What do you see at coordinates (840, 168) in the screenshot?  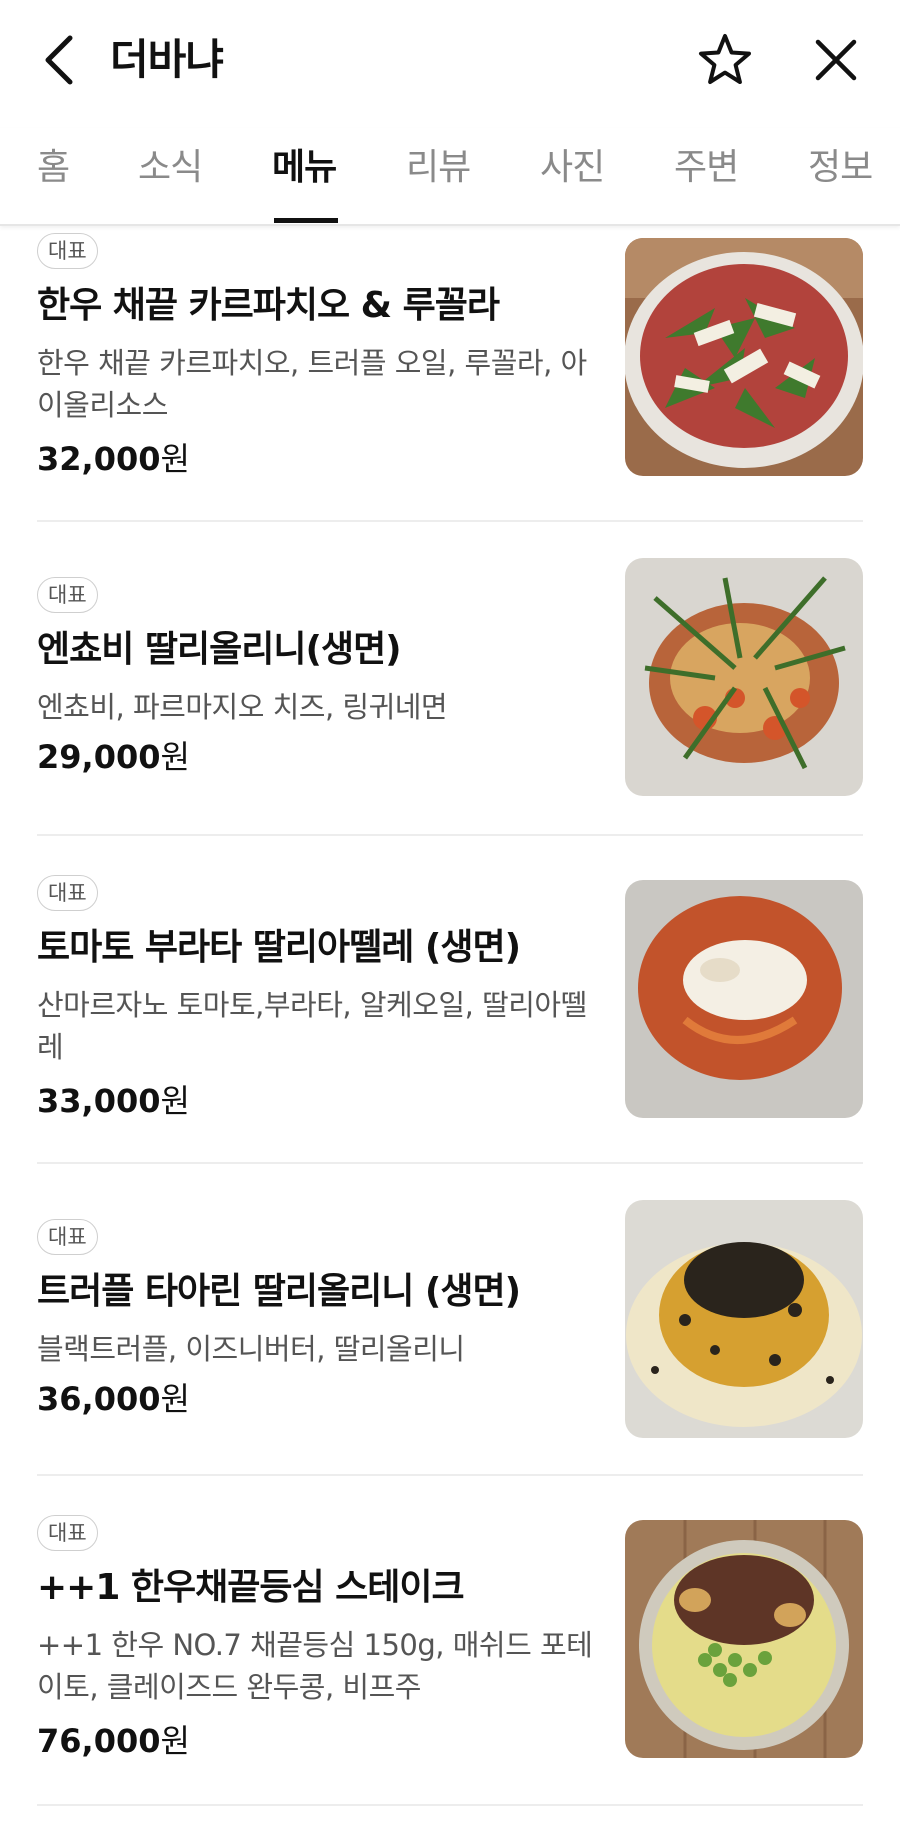 I see `tab-info: 정보` at bounding box center [840, 168].